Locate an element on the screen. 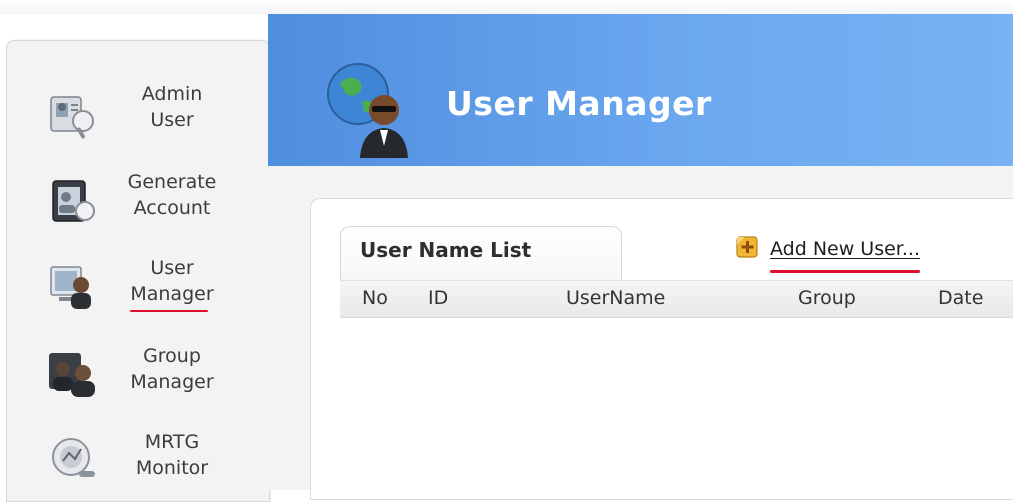 The width and height of the screenshot is (1013, 502). column-header-id: ID is located at coordinates (438, 298).